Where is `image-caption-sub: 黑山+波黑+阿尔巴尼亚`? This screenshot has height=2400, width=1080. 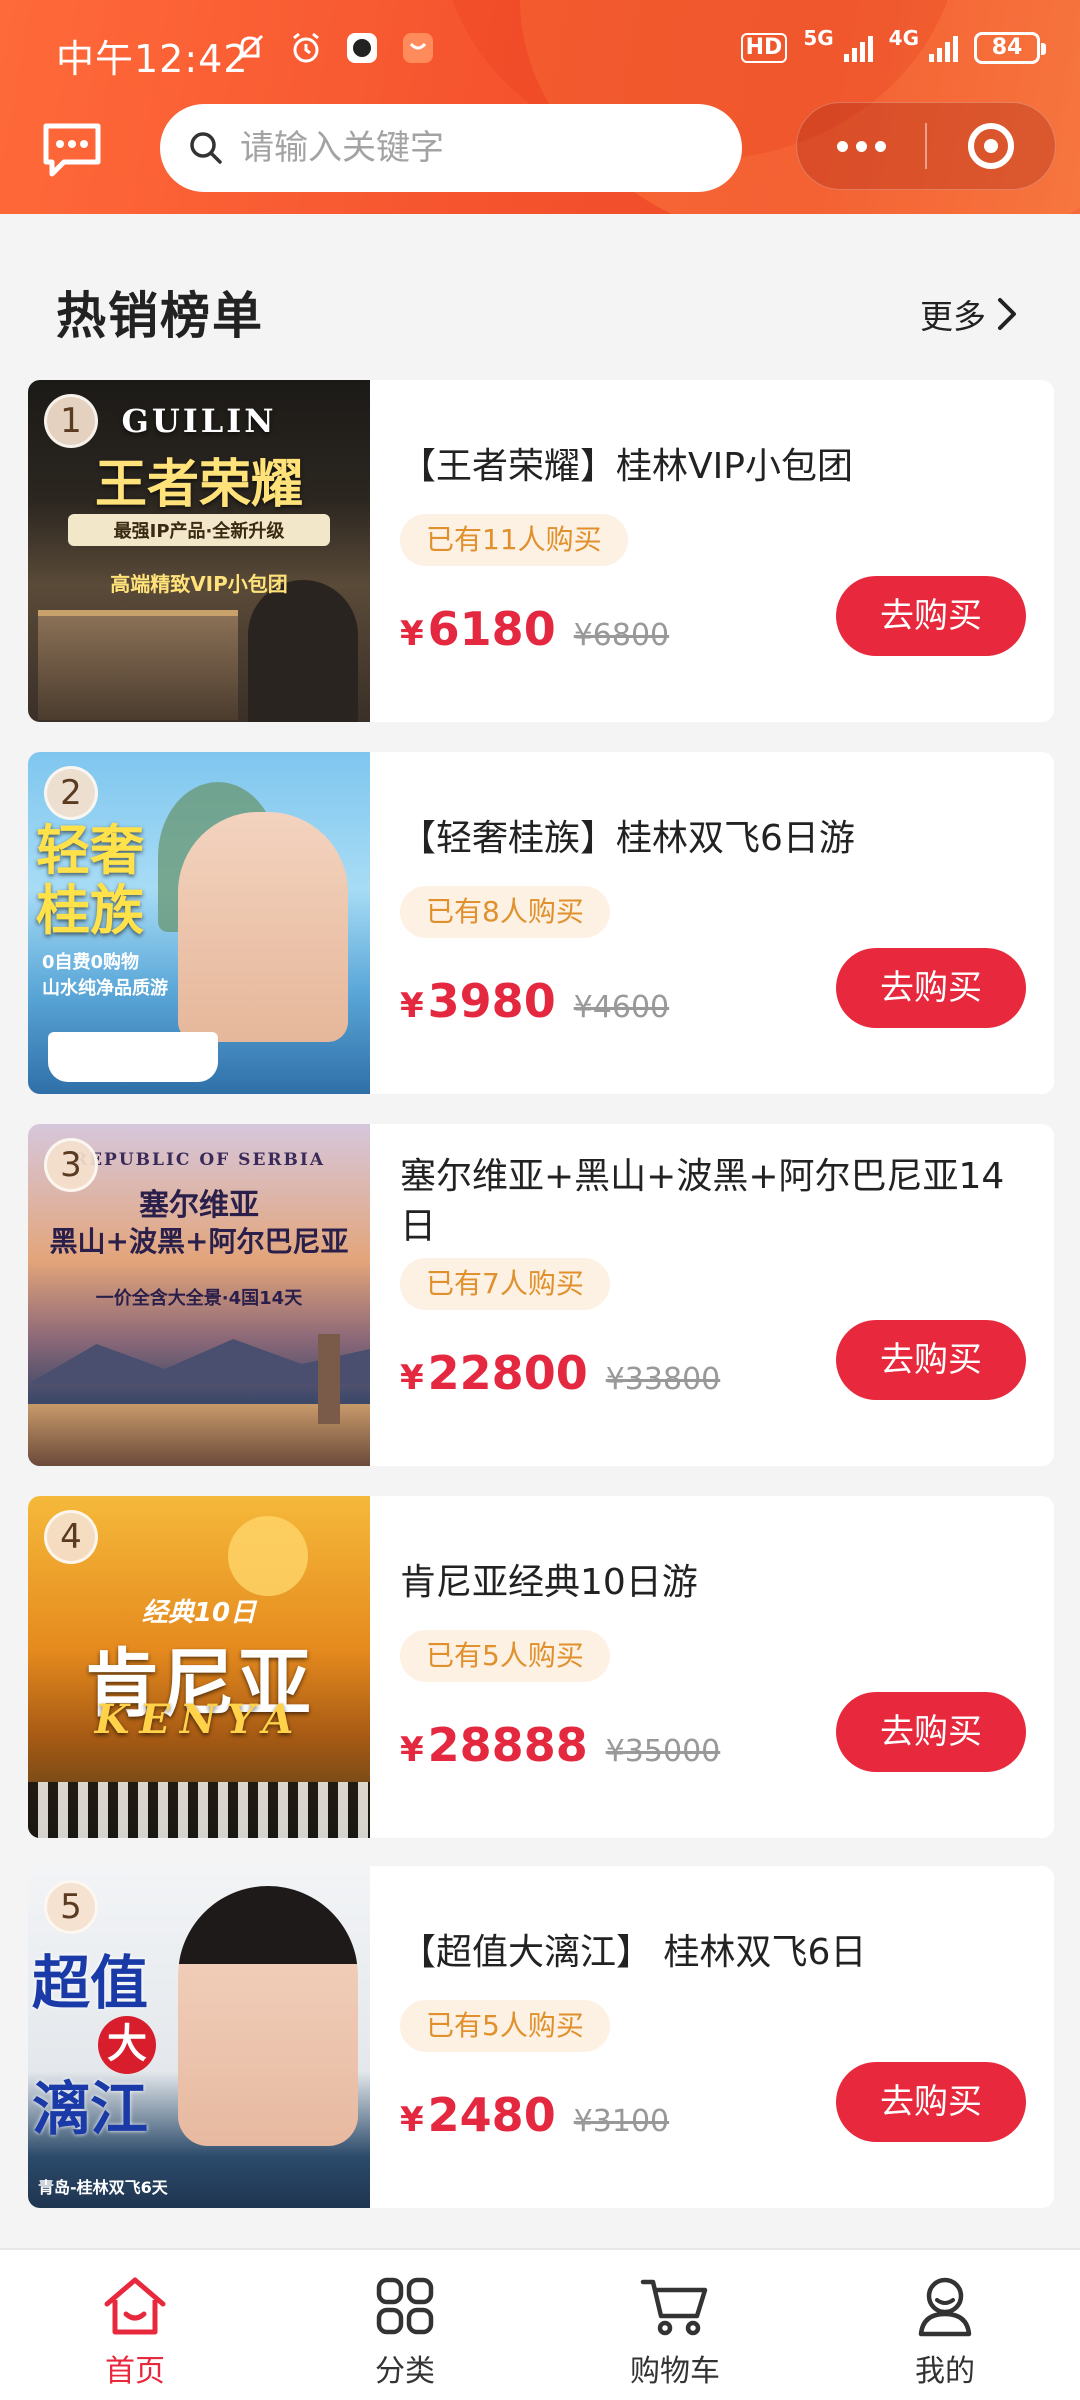 image-caption-sub: 黑山+波黑+阿尔巴尼亚 is located at coordinates (199, 1241).